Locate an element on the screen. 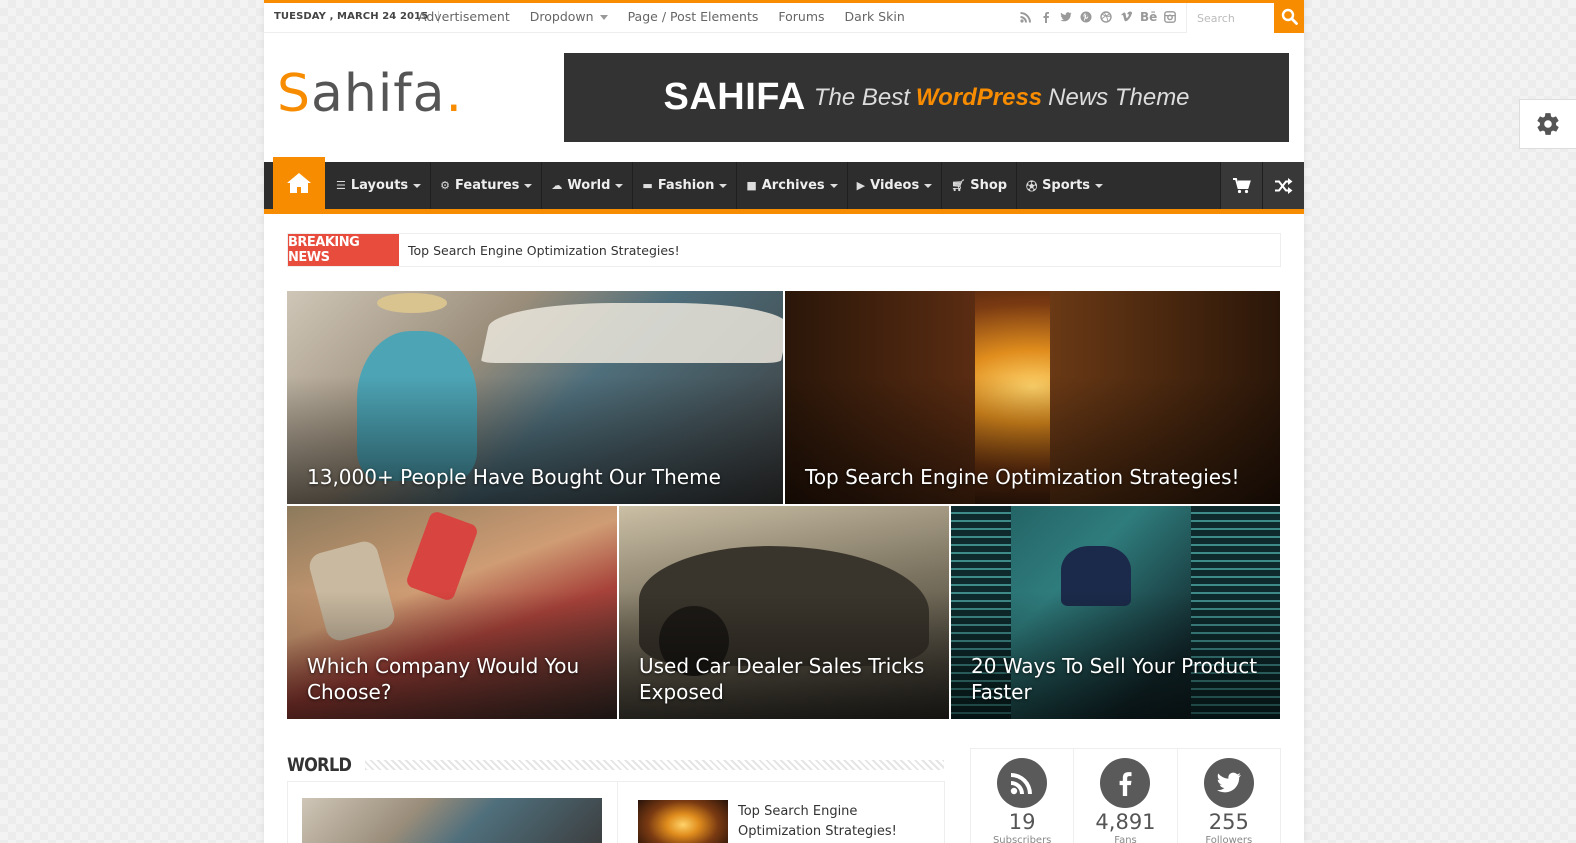 Image resolution: width=1576 pixels, height=843 pixels. featured-post-title: Which Company Would You Choose? is located at coordinates (452, 679).